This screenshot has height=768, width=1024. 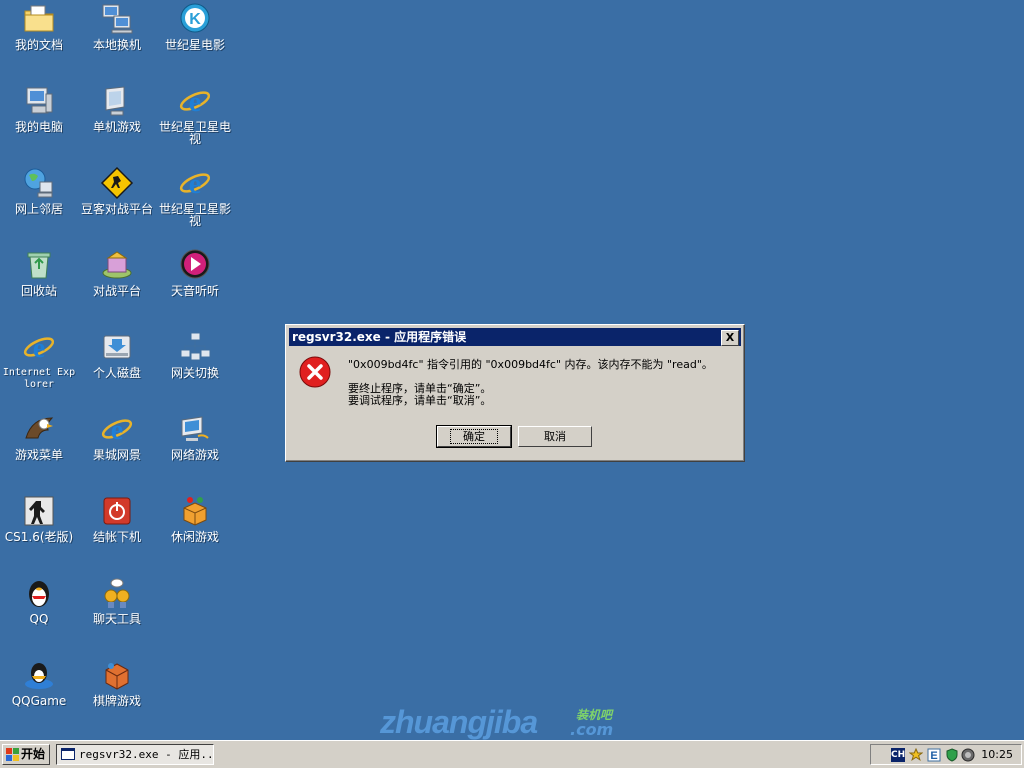 I want to click on network-computers-icon, so click(x=117, y=19).